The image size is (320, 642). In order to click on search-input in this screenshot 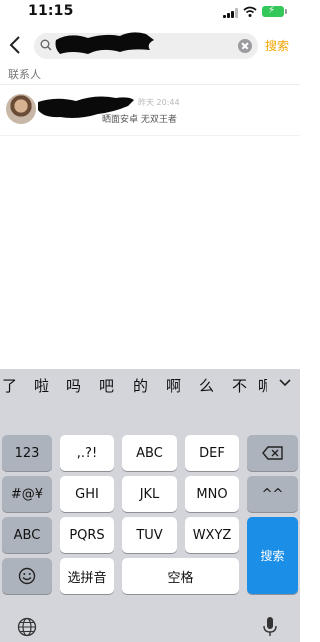, I will do `click(146, 45)`.